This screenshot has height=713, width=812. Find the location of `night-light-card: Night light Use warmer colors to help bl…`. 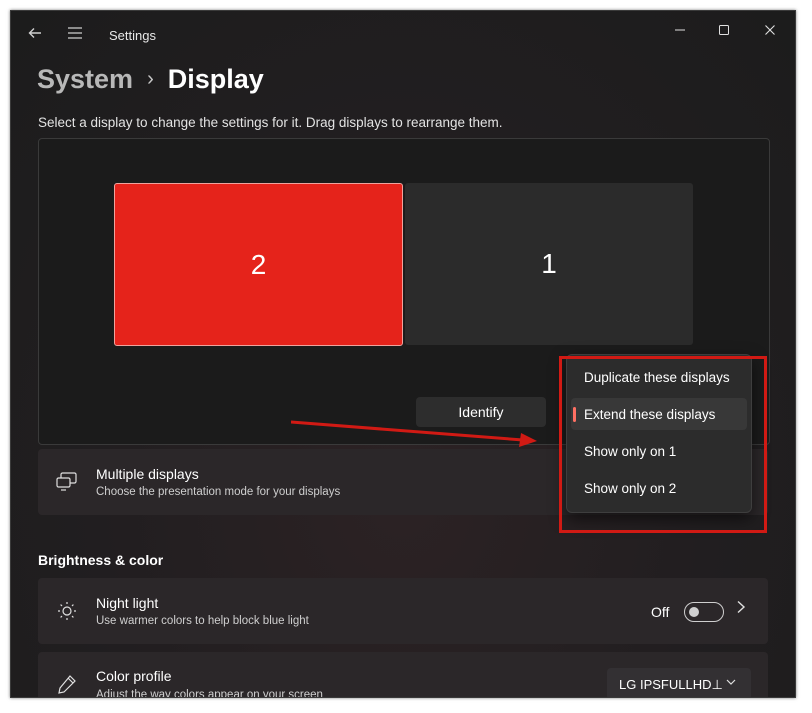

night-light-card: Night light Use warmer colors to help bl… is located at coordinates (403, 611).